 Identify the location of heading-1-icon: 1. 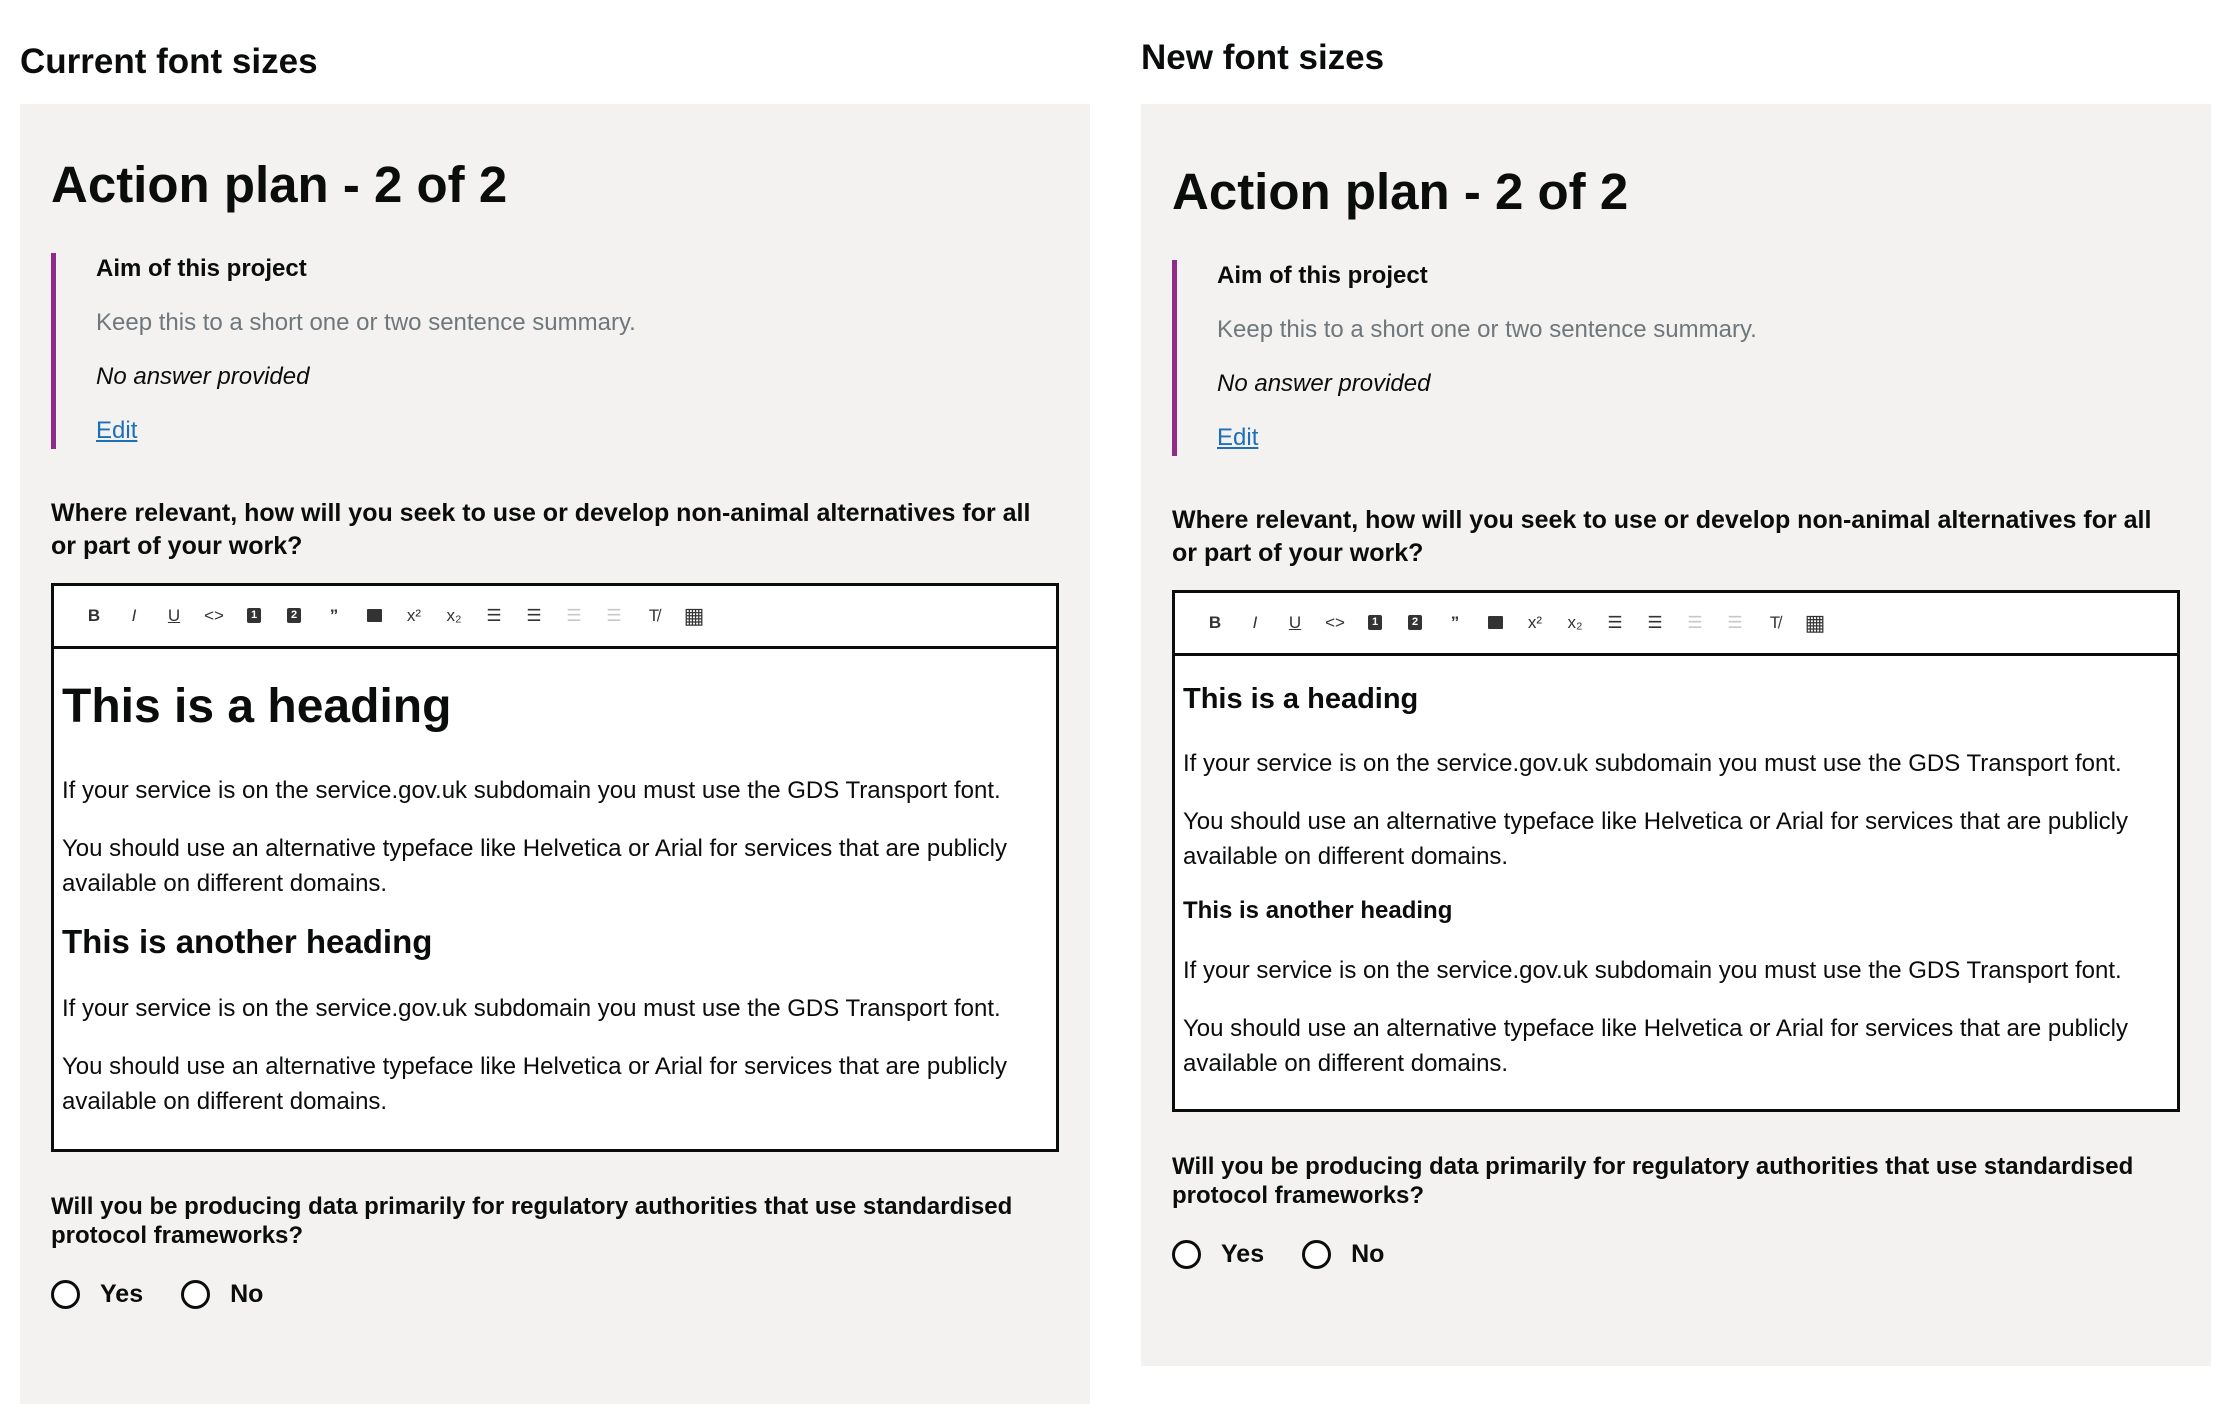
(1375, 623).